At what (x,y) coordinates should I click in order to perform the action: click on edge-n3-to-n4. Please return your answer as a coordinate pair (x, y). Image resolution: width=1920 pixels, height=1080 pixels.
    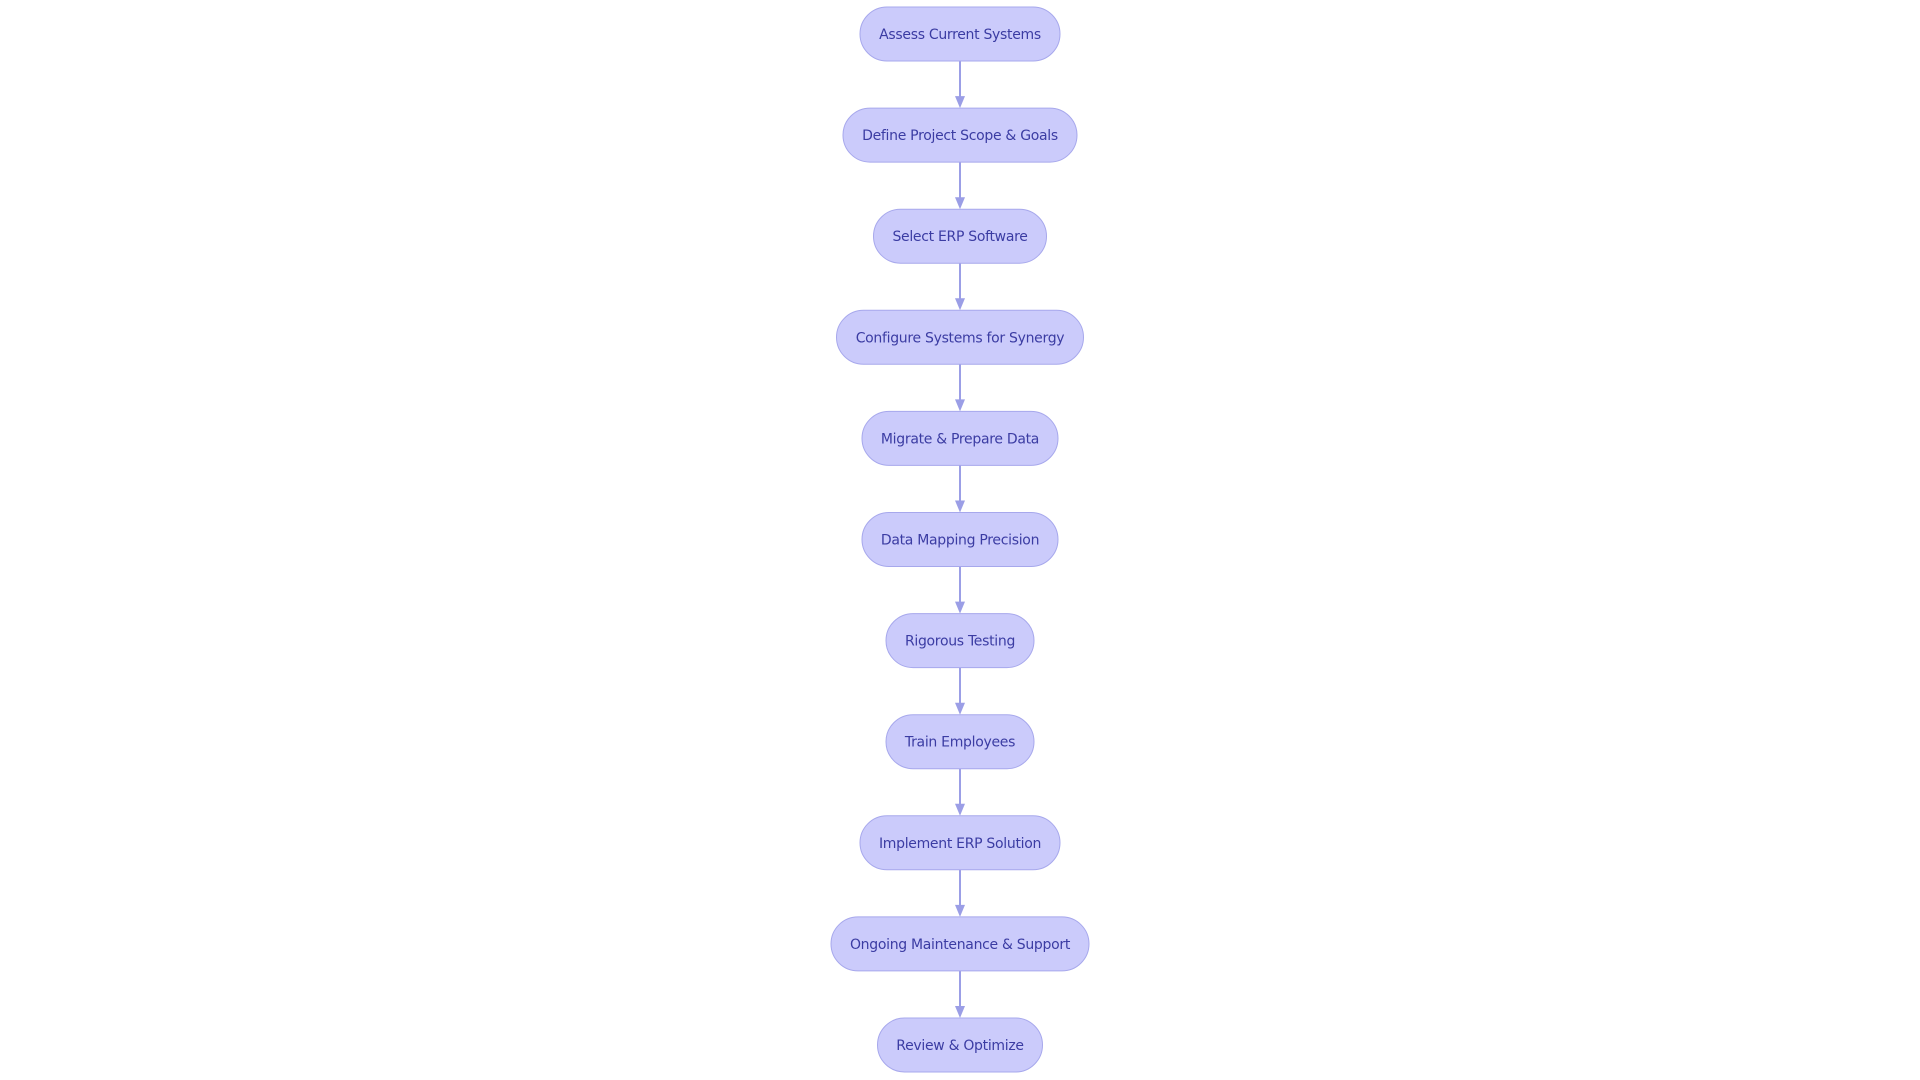
    Looking at the image, I should click on (960, 287).